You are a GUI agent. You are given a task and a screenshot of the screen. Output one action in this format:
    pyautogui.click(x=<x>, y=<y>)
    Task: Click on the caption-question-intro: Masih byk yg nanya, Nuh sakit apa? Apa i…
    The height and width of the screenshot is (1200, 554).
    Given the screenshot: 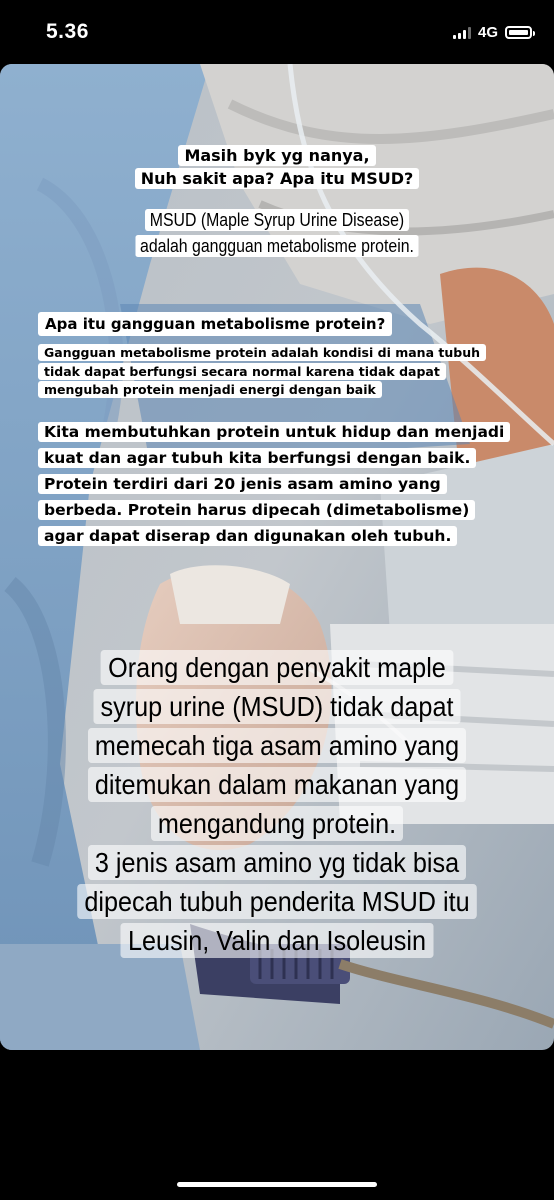 What is the action you would take?
    pyautogui.click(x=277, y=167)
    